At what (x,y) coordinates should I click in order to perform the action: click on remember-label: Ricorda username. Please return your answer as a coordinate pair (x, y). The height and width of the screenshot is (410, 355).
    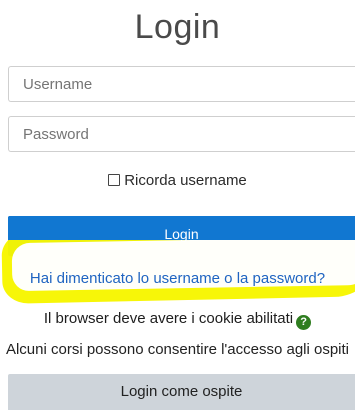
    Looking at the image, I should click on (185, 180).